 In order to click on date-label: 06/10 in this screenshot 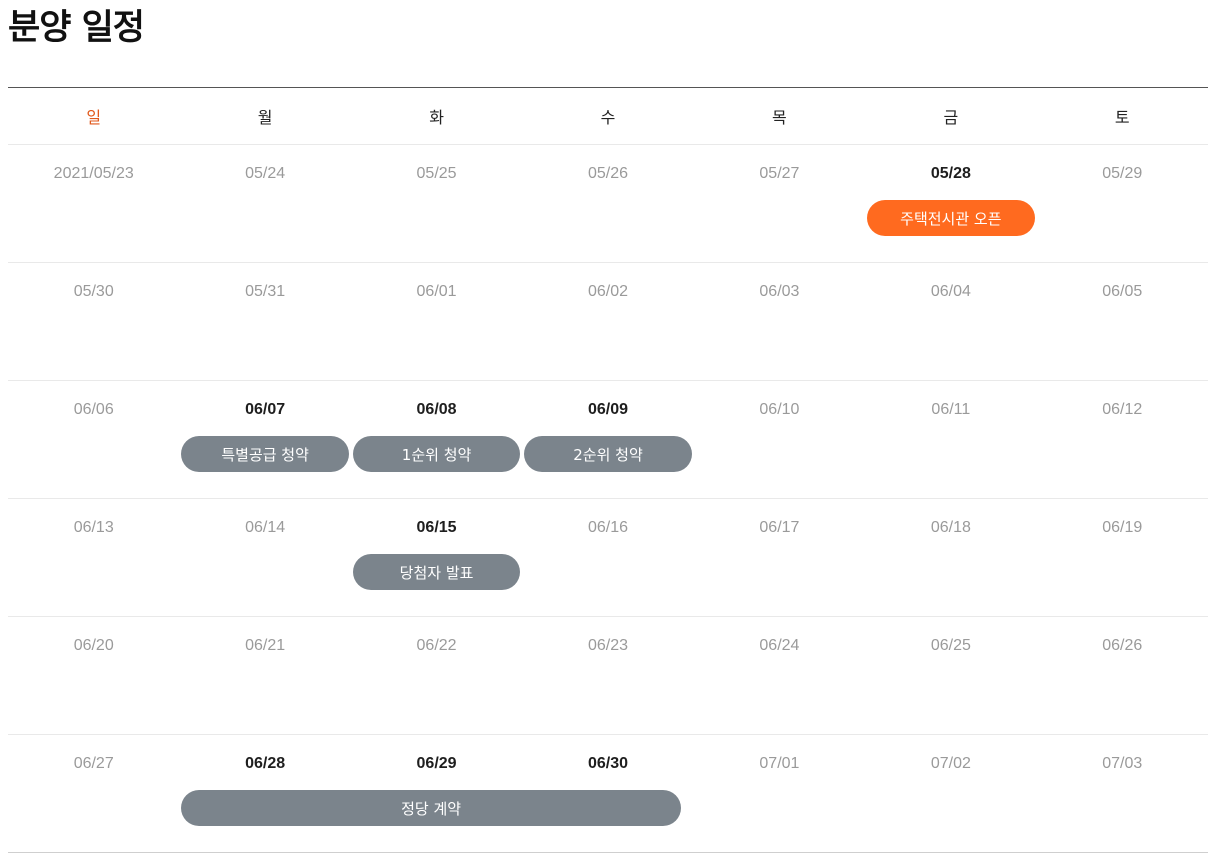, I will do `click(779, 409)`.